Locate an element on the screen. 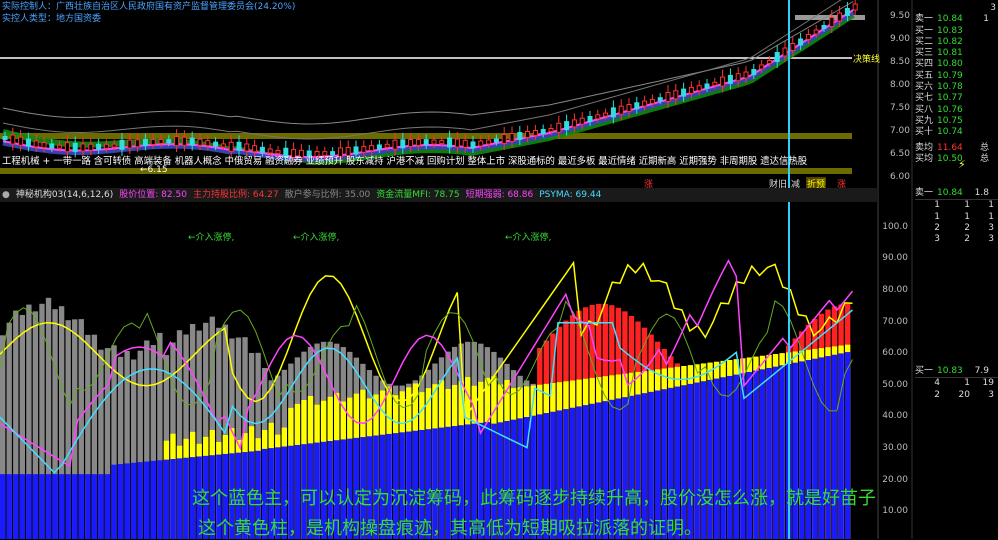 This screenshot has width=998, height=540. depth-row: 买八 10.76 is located at coordinates (956, 110).